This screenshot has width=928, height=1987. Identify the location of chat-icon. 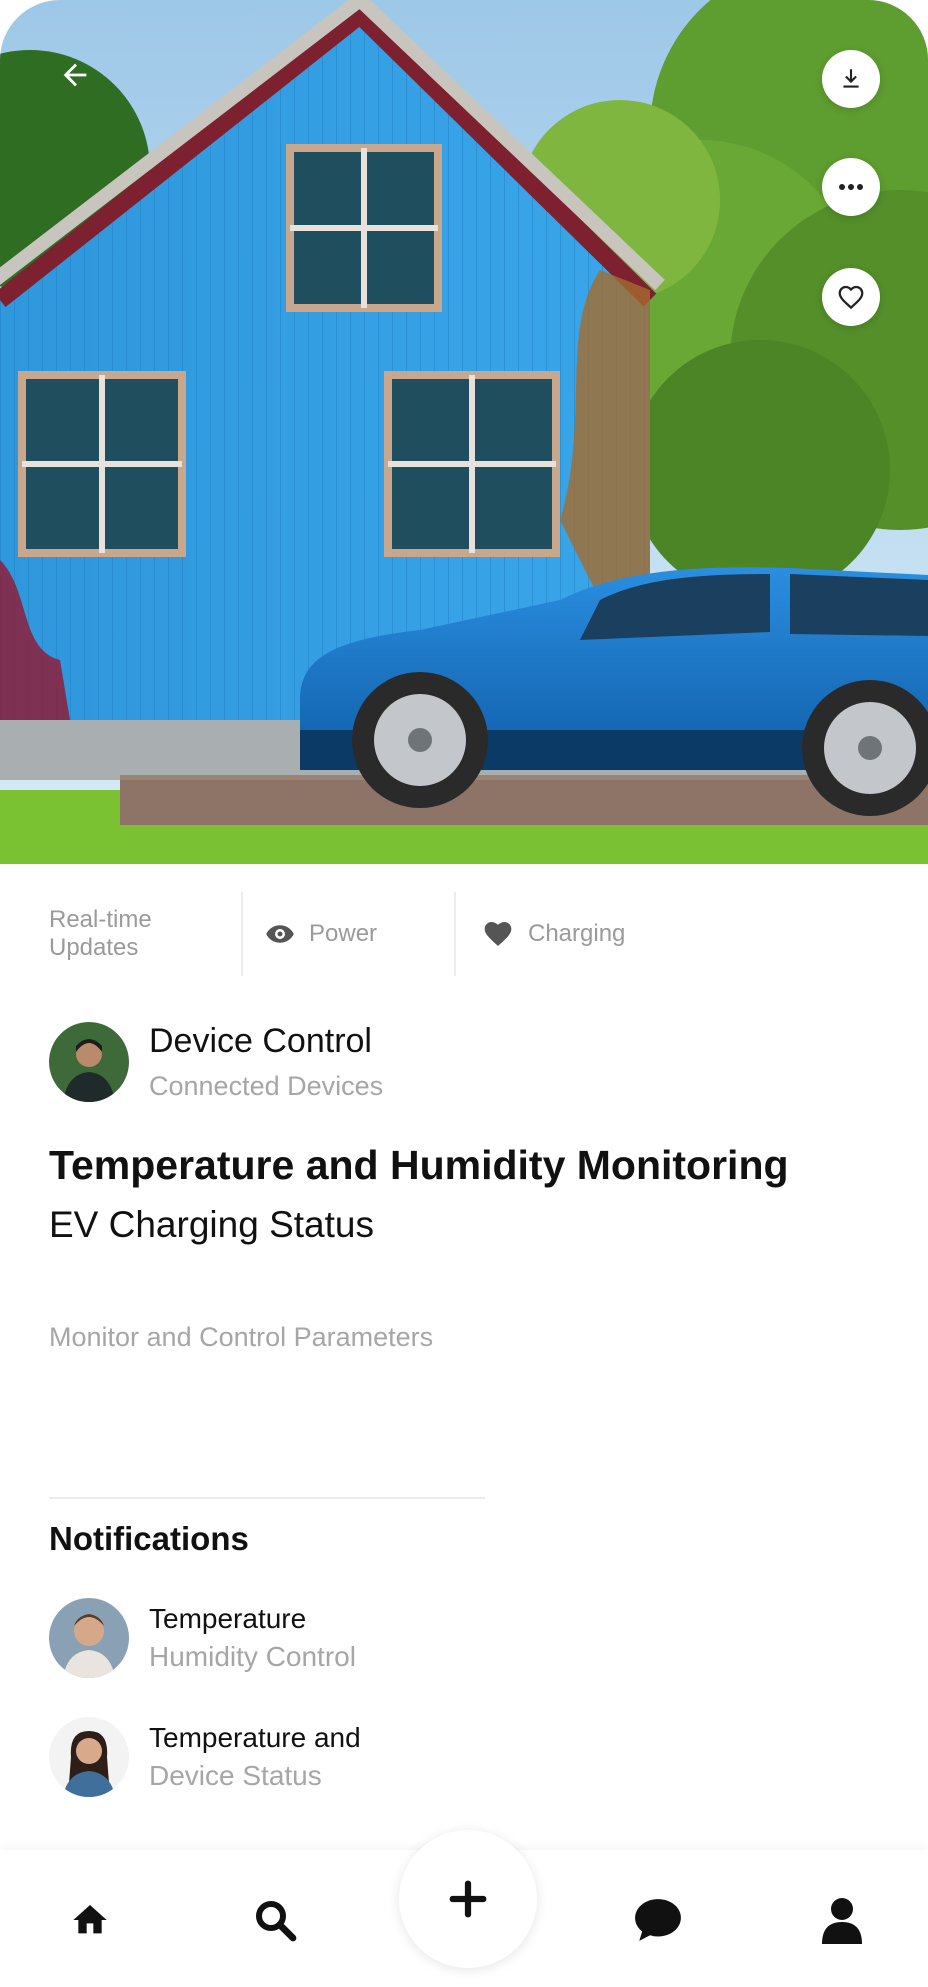
(658, 1920).